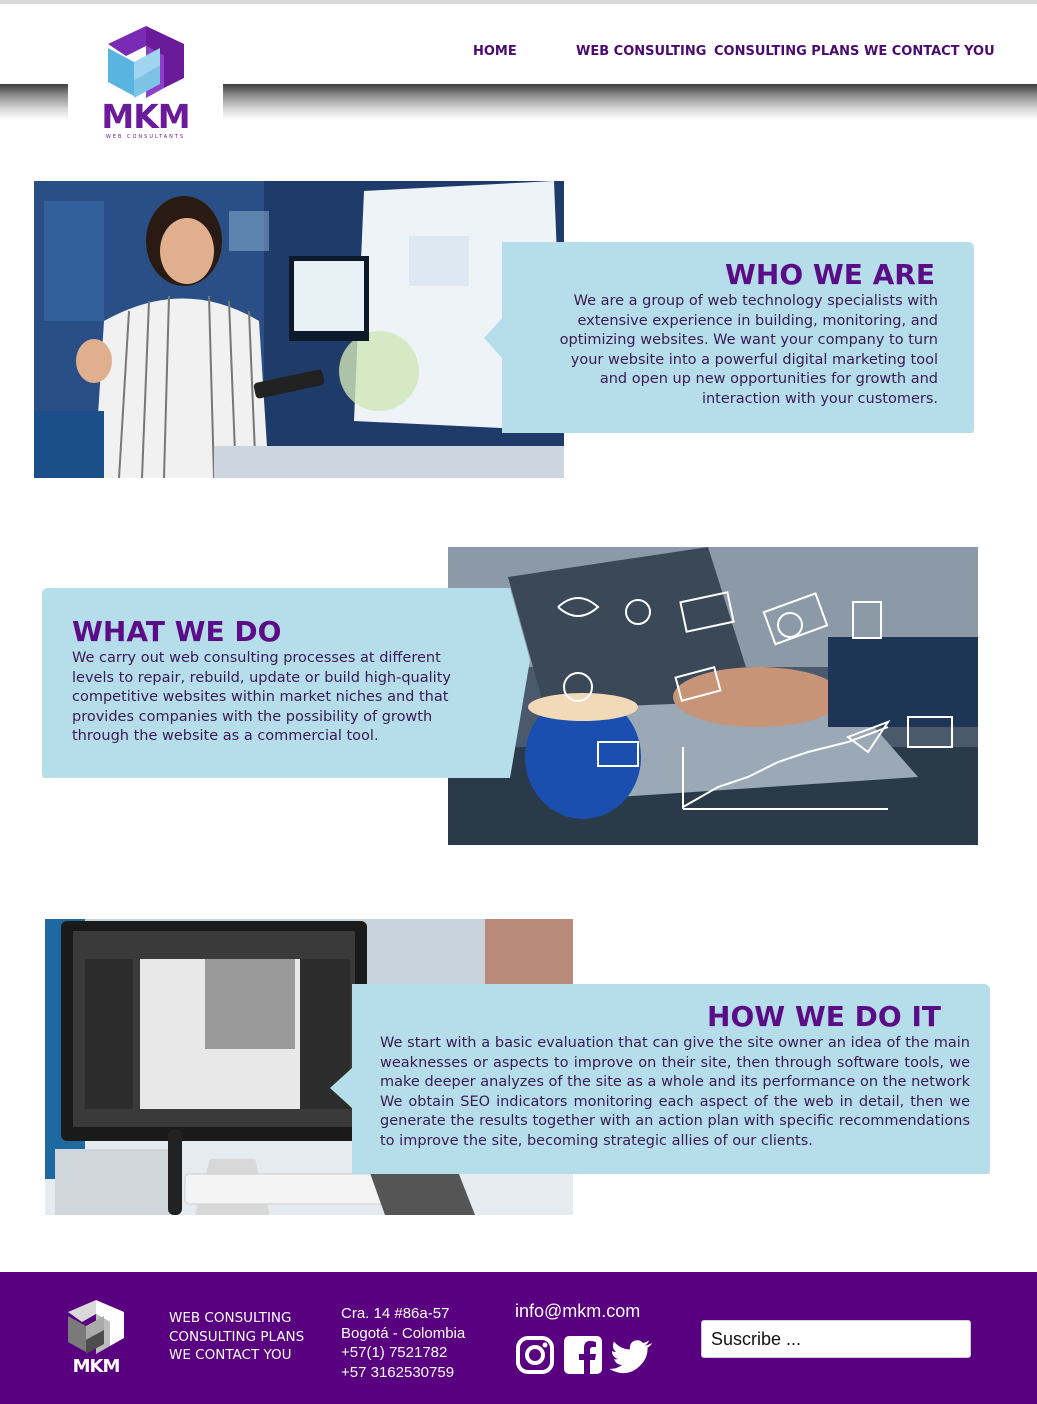 This screenshot has width=1037, height=1404. I want to click on address-phone: +57(1) 7521782, so click(394, 1352).